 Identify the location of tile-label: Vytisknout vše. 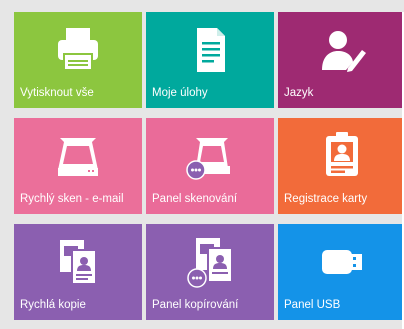
(57, 93).